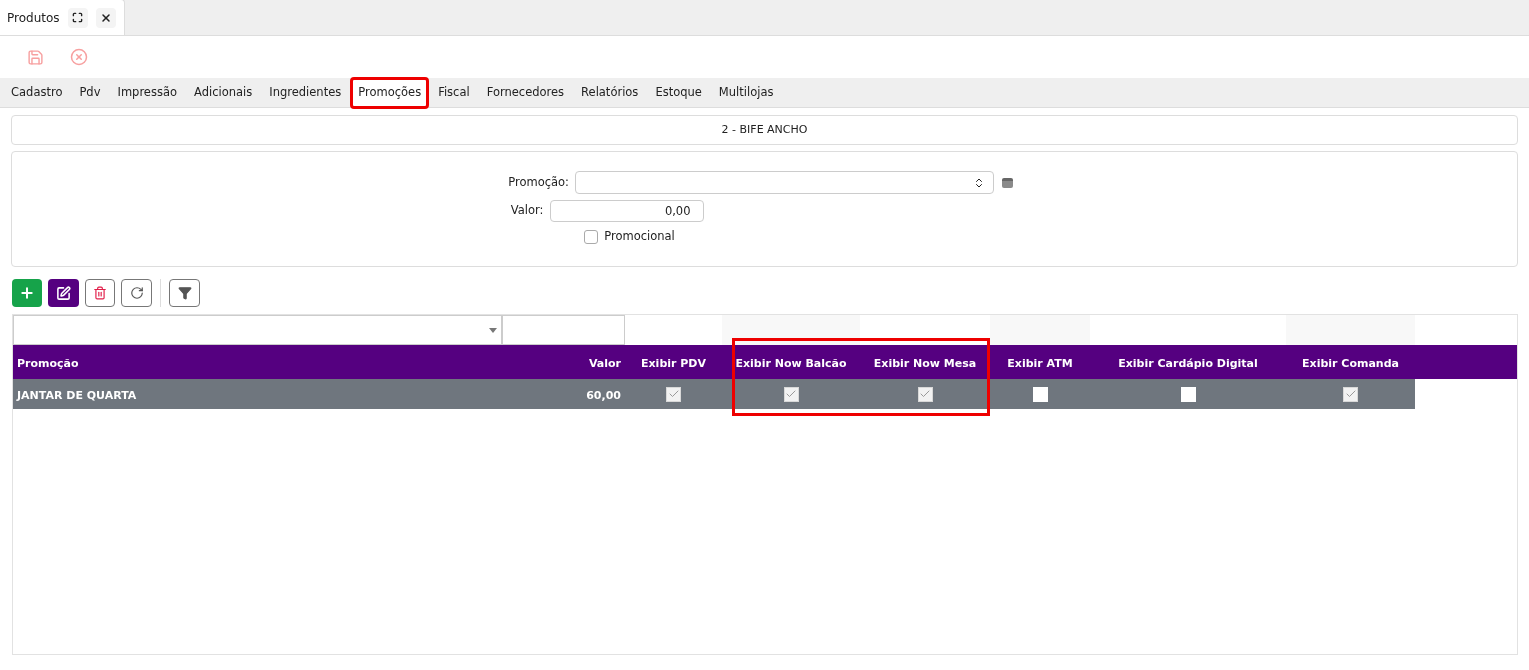 The width and height of the screenshot is (1529, 670). What do you see at coordinates (48, 363) in the screenshot?
I see `column-header: Promoção` at bounding box center [48, 363].